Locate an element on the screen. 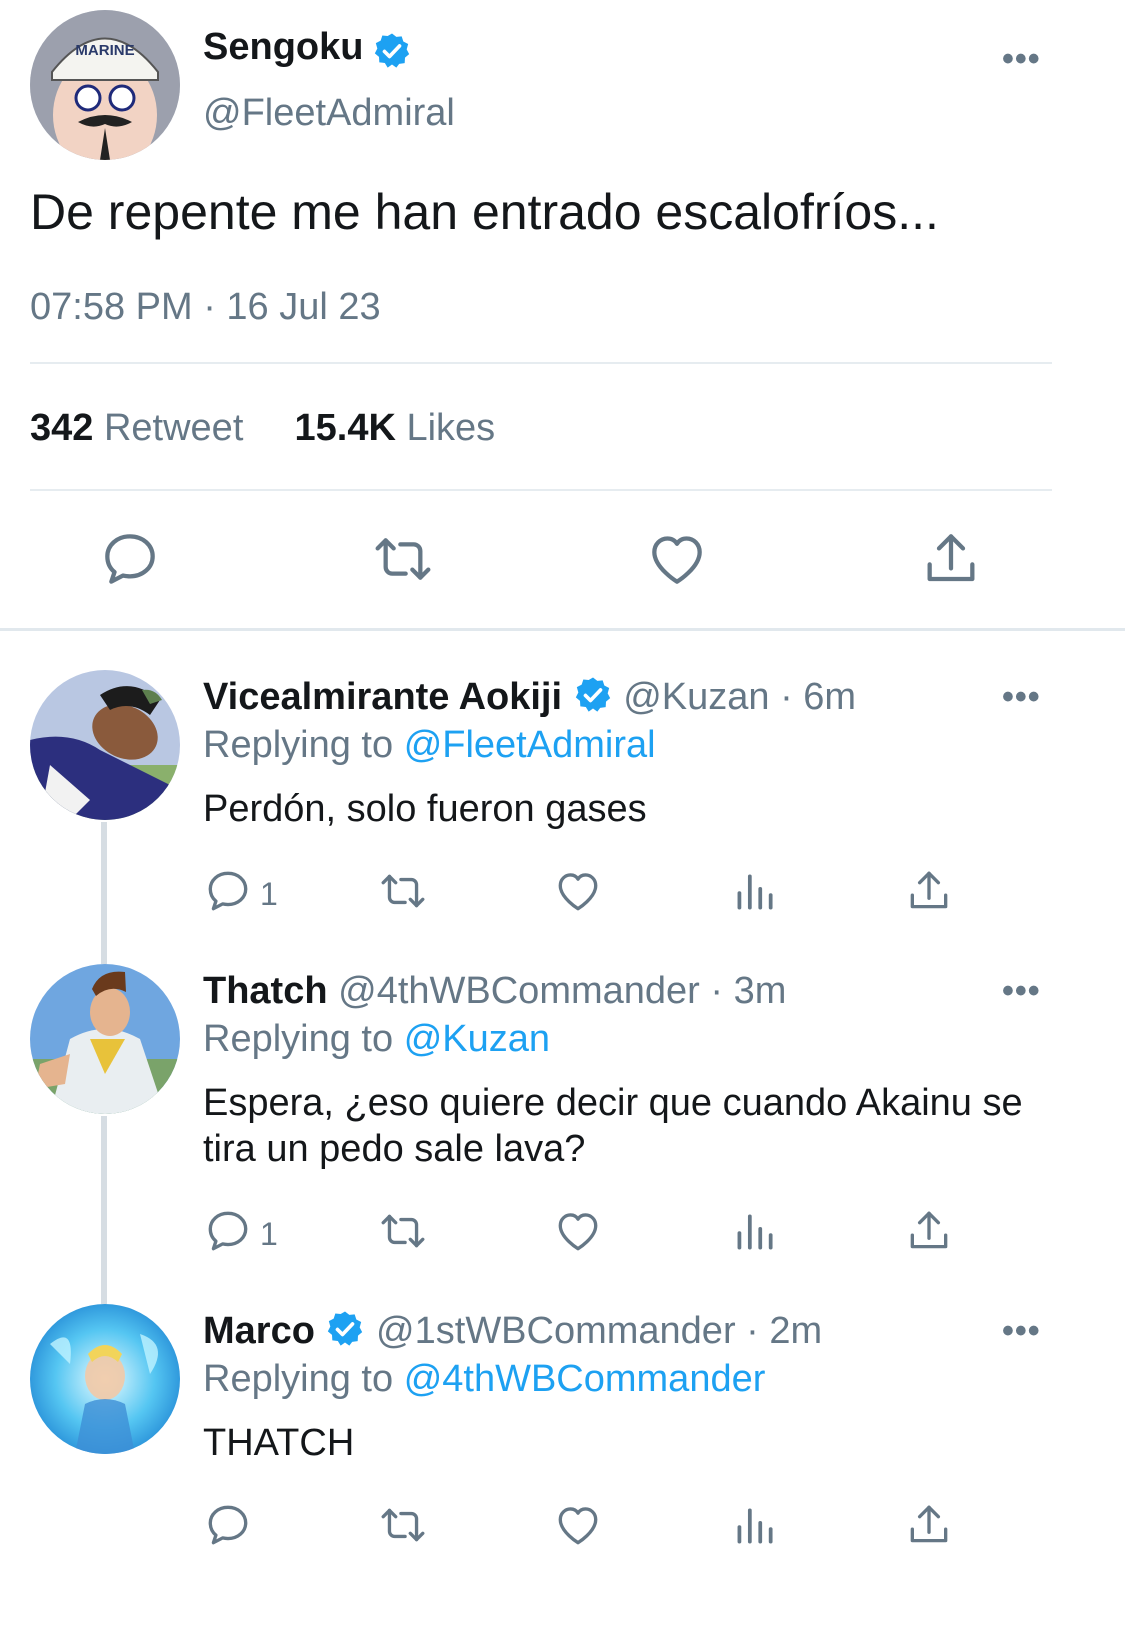  reply-time: · 6m is located at coordinates (818, 697).